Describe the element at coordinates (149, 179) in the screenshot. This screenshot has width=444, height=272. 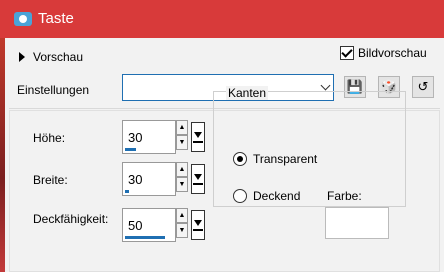
I see `width-input: 30` at that location.